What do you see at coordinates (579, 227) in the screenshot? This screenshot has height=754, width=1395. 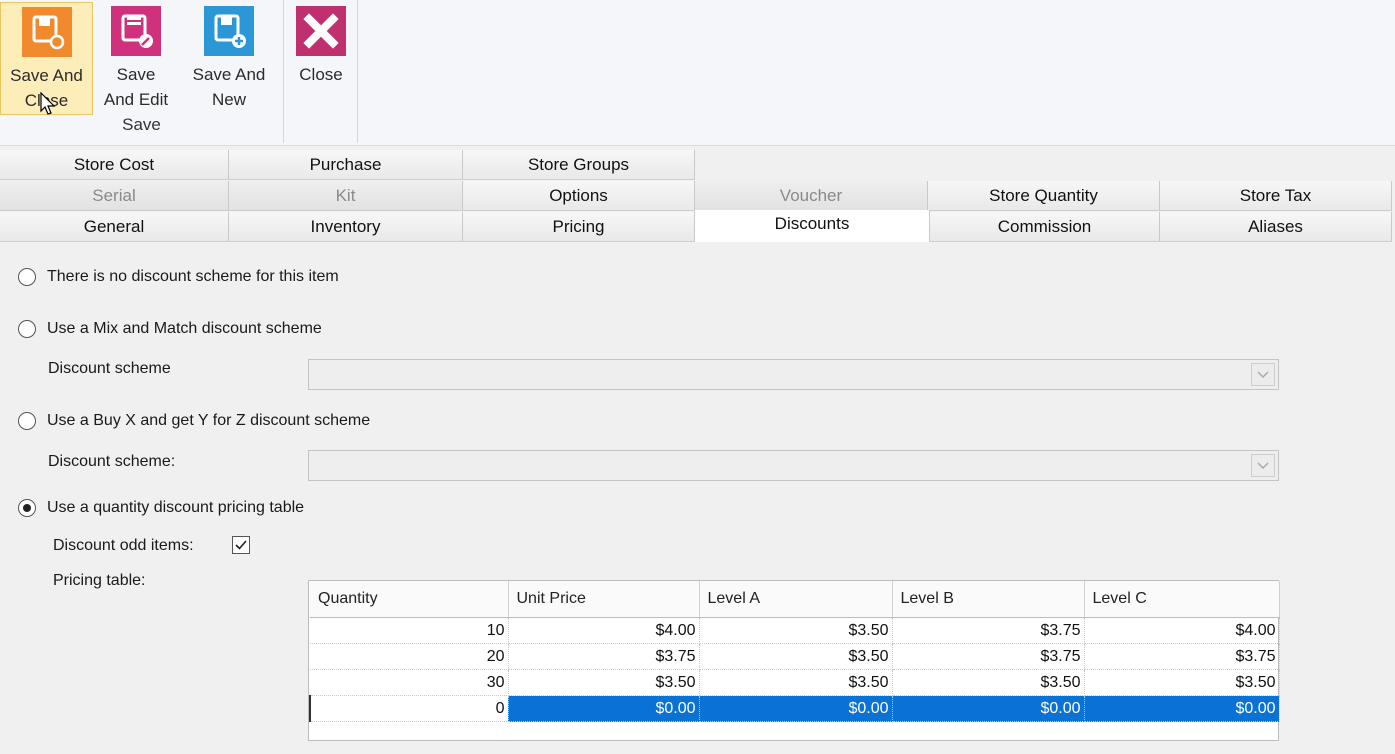 I see `tab-pricing: Pricing` at bounding box center [579, 227].